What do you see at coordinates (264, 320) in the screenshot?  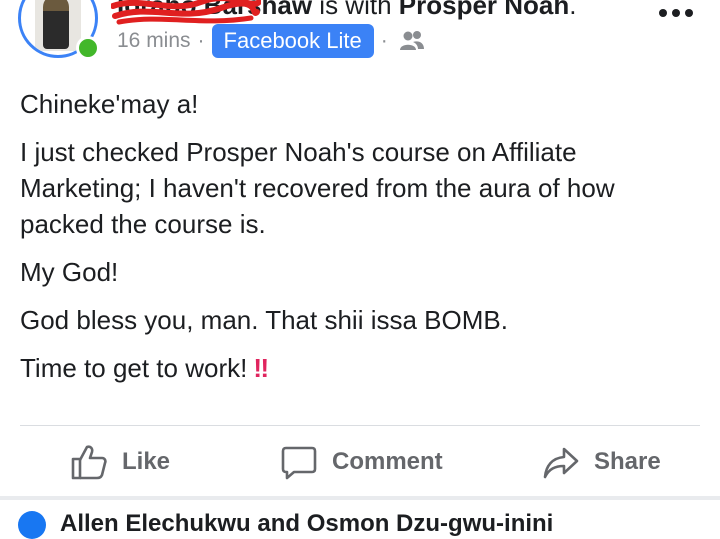 I see `post-paragraph: God bless you, man. That shii issa BOMB.` at bounding box center [264, 320].